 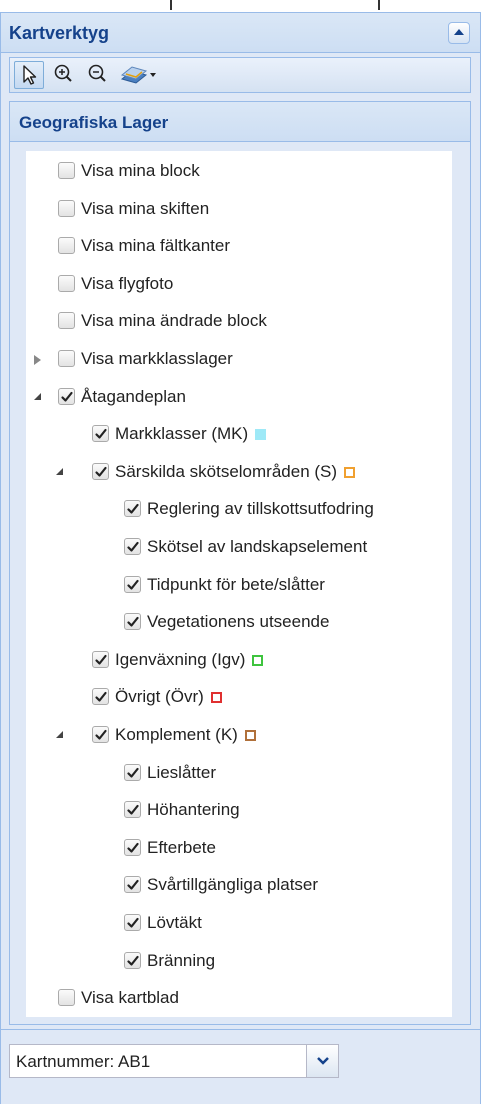 What do you see at coordinates (98, 75) in the screenshot?
I see `zoom-out-button` at bounding box center [98, 75].